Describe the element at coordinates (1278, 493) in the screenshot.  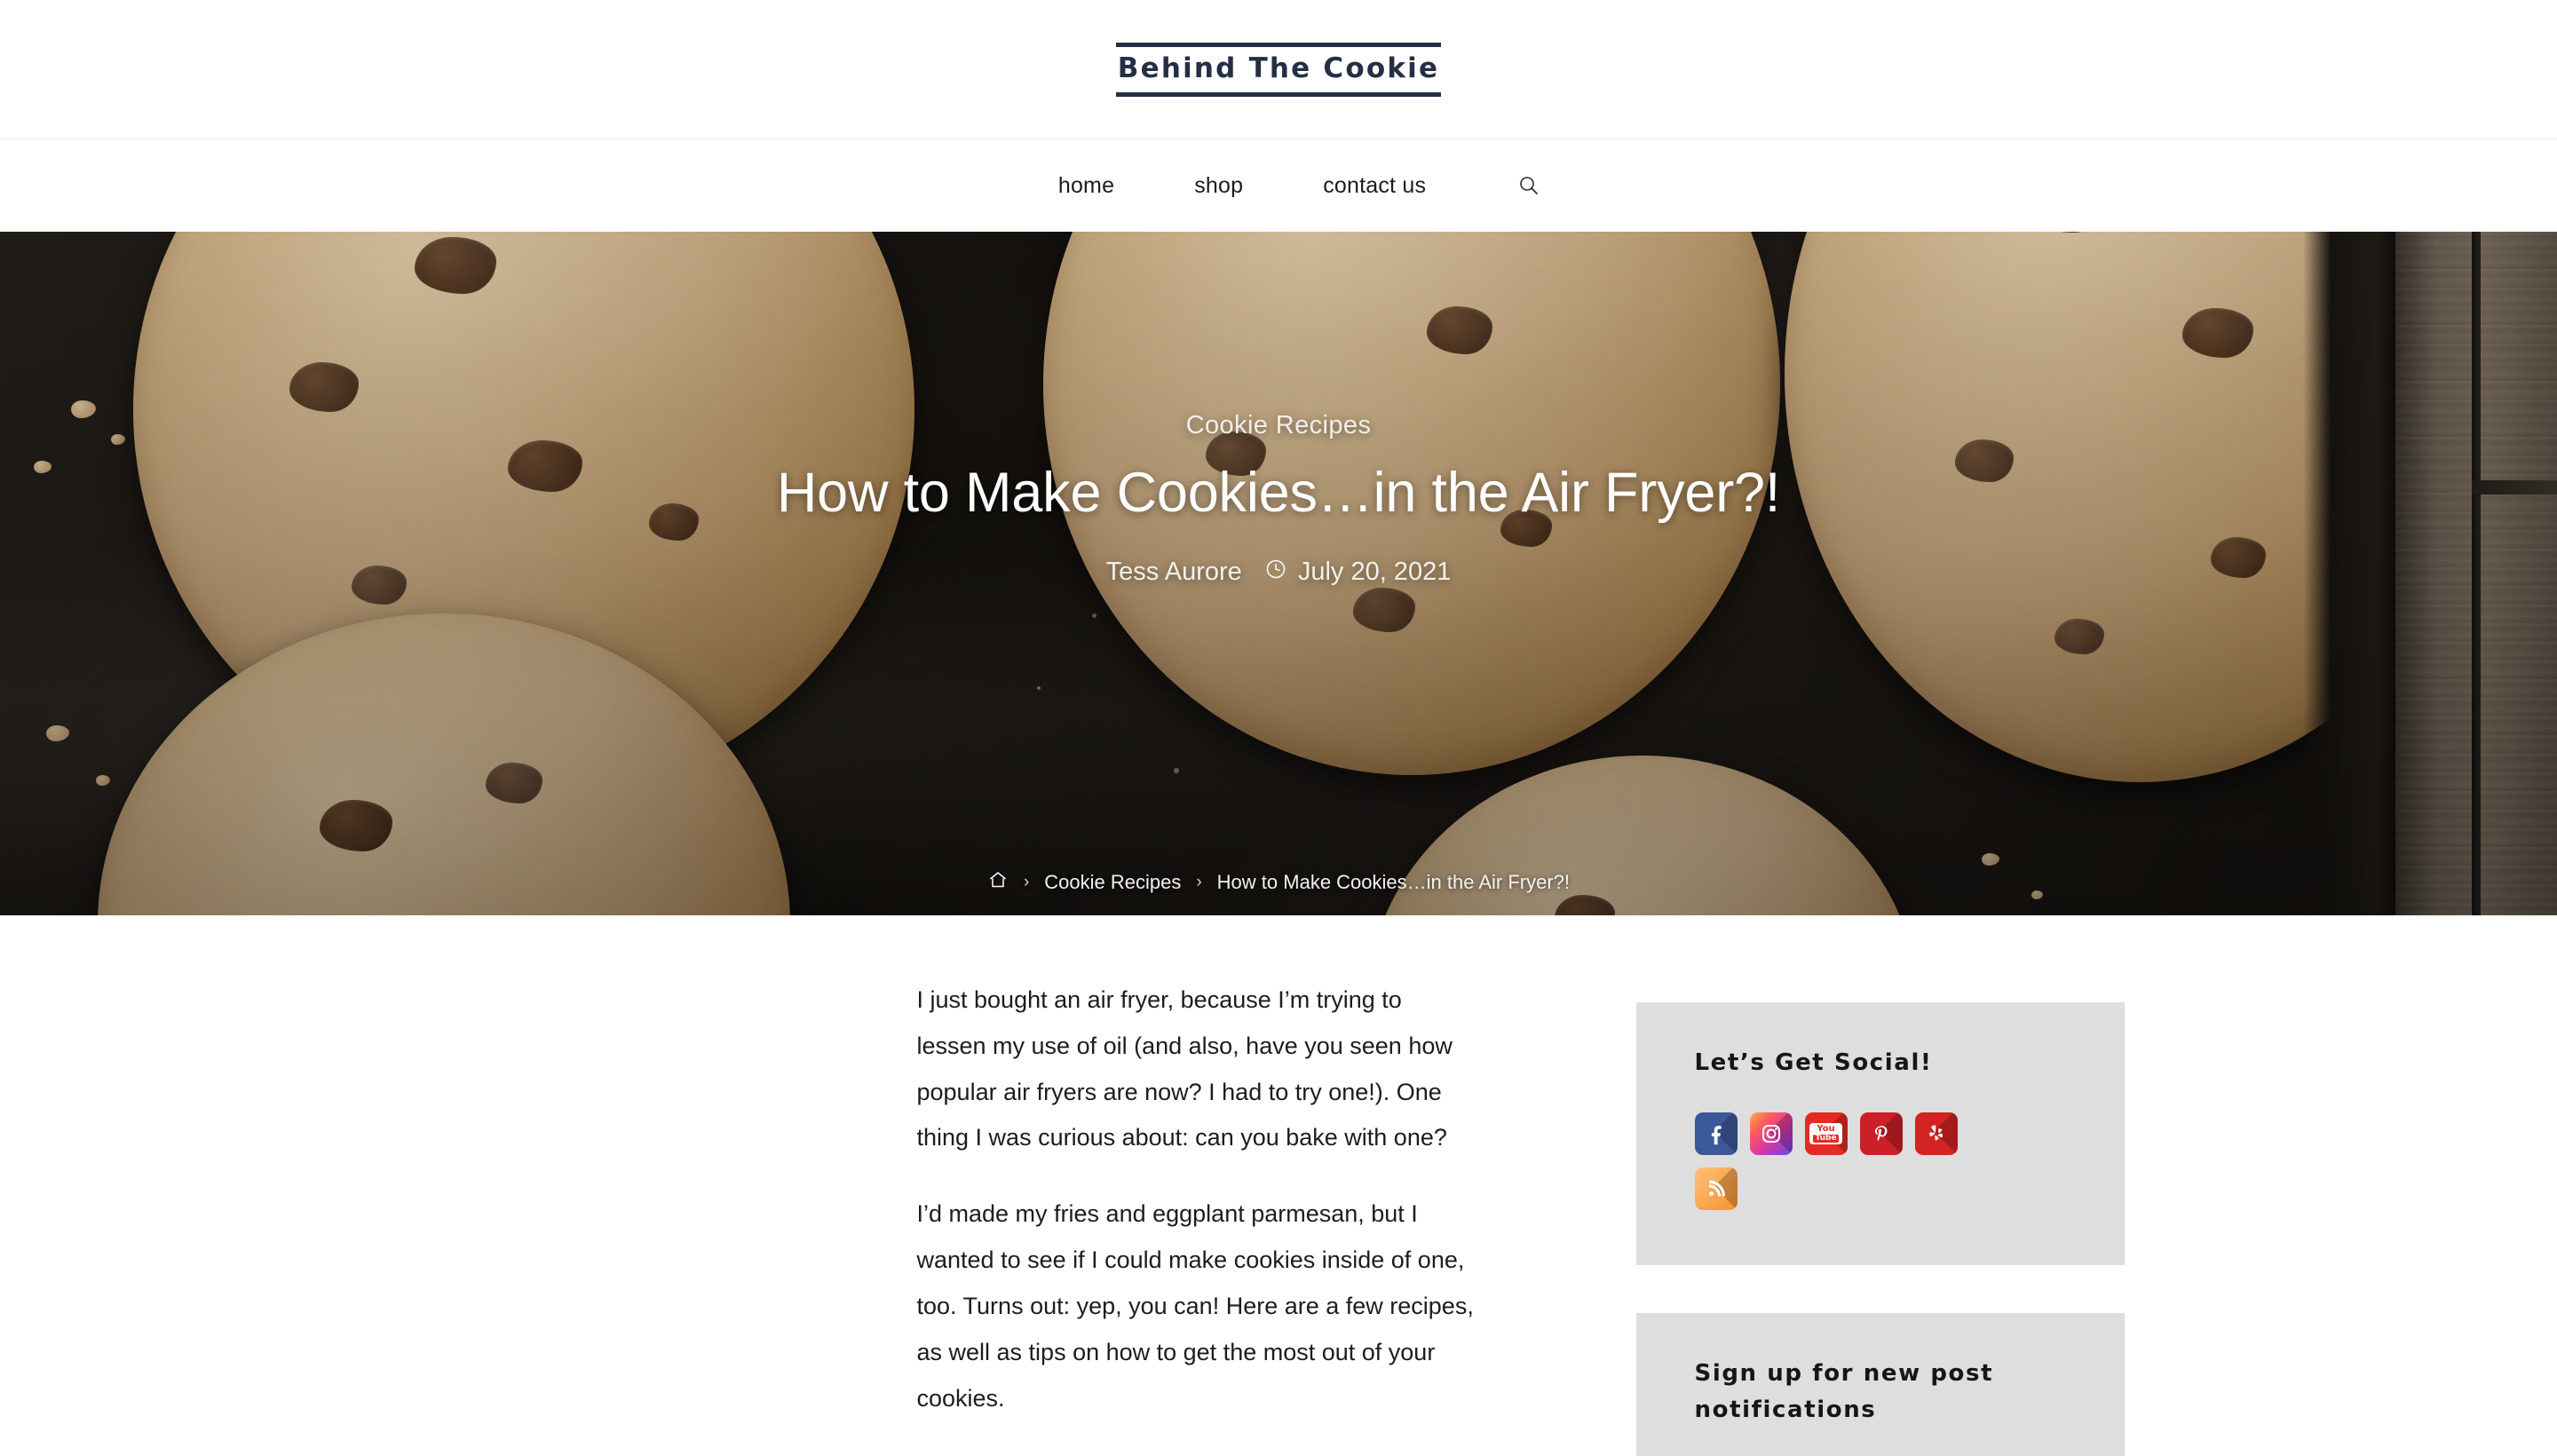
I see `post-title: How to Make Cookies…in the Air Fryer?!` at that location.